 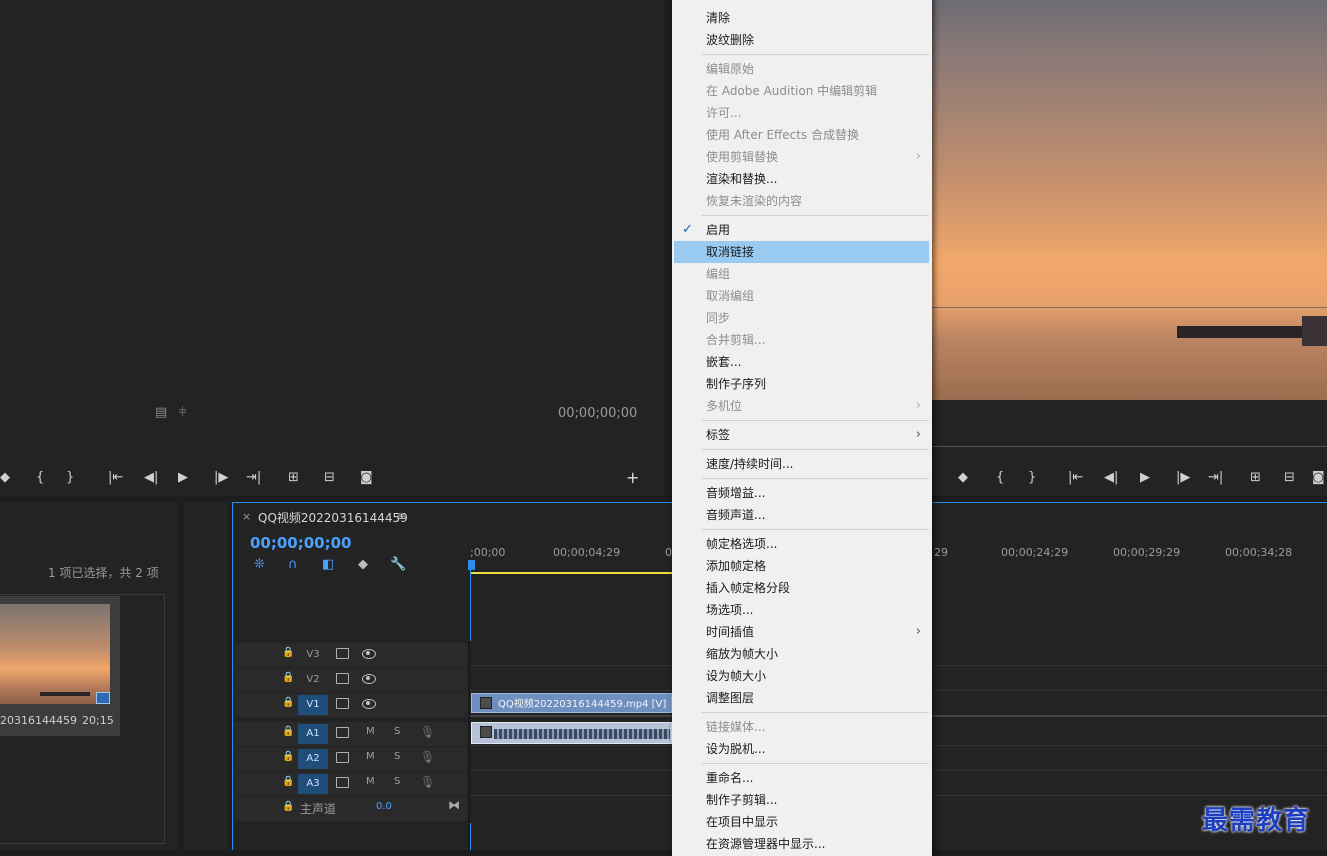 What do you see at coordinates (352, 655) in the screenshot?
I see `track-v3: 🔒 V3` at bounding box center [352, 655].